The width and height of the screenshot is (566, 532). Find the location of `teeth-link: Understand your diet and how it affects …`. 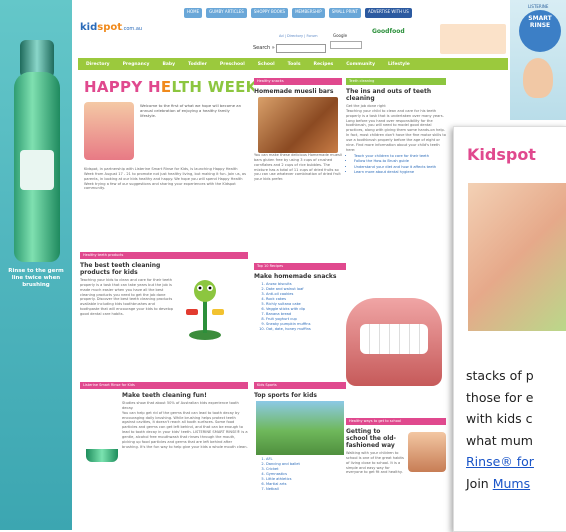

teeth-link: Understand your diet and how it affects … is located at coordinates (400, 167).